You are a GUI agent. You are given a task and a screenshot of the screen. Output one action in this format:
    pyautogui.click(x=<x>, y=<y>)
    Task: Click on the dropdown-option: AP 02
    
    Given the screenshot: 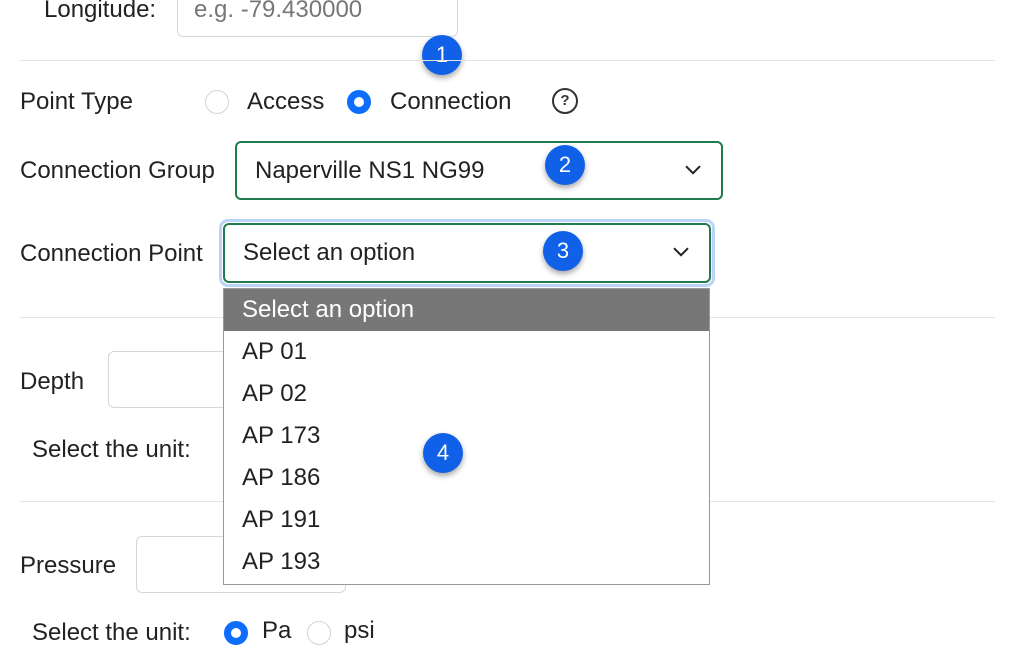 What is the action you would take?
    pyautogui.click(x=466, y=394)
    